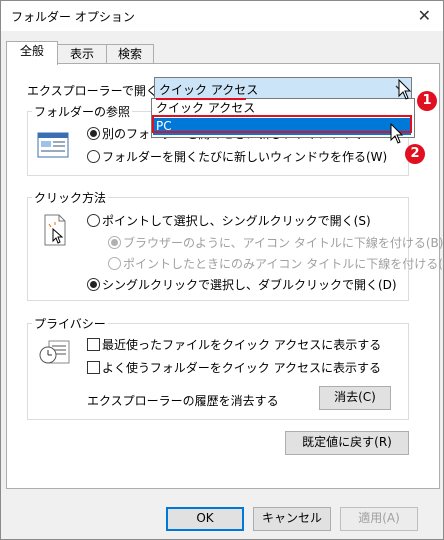 This screenshot has width=444, height=540. What do you see at coordinates (70, 197) in the screenshot?
I see `click-method-title: クリック方法` at bounding box center [70, 197].